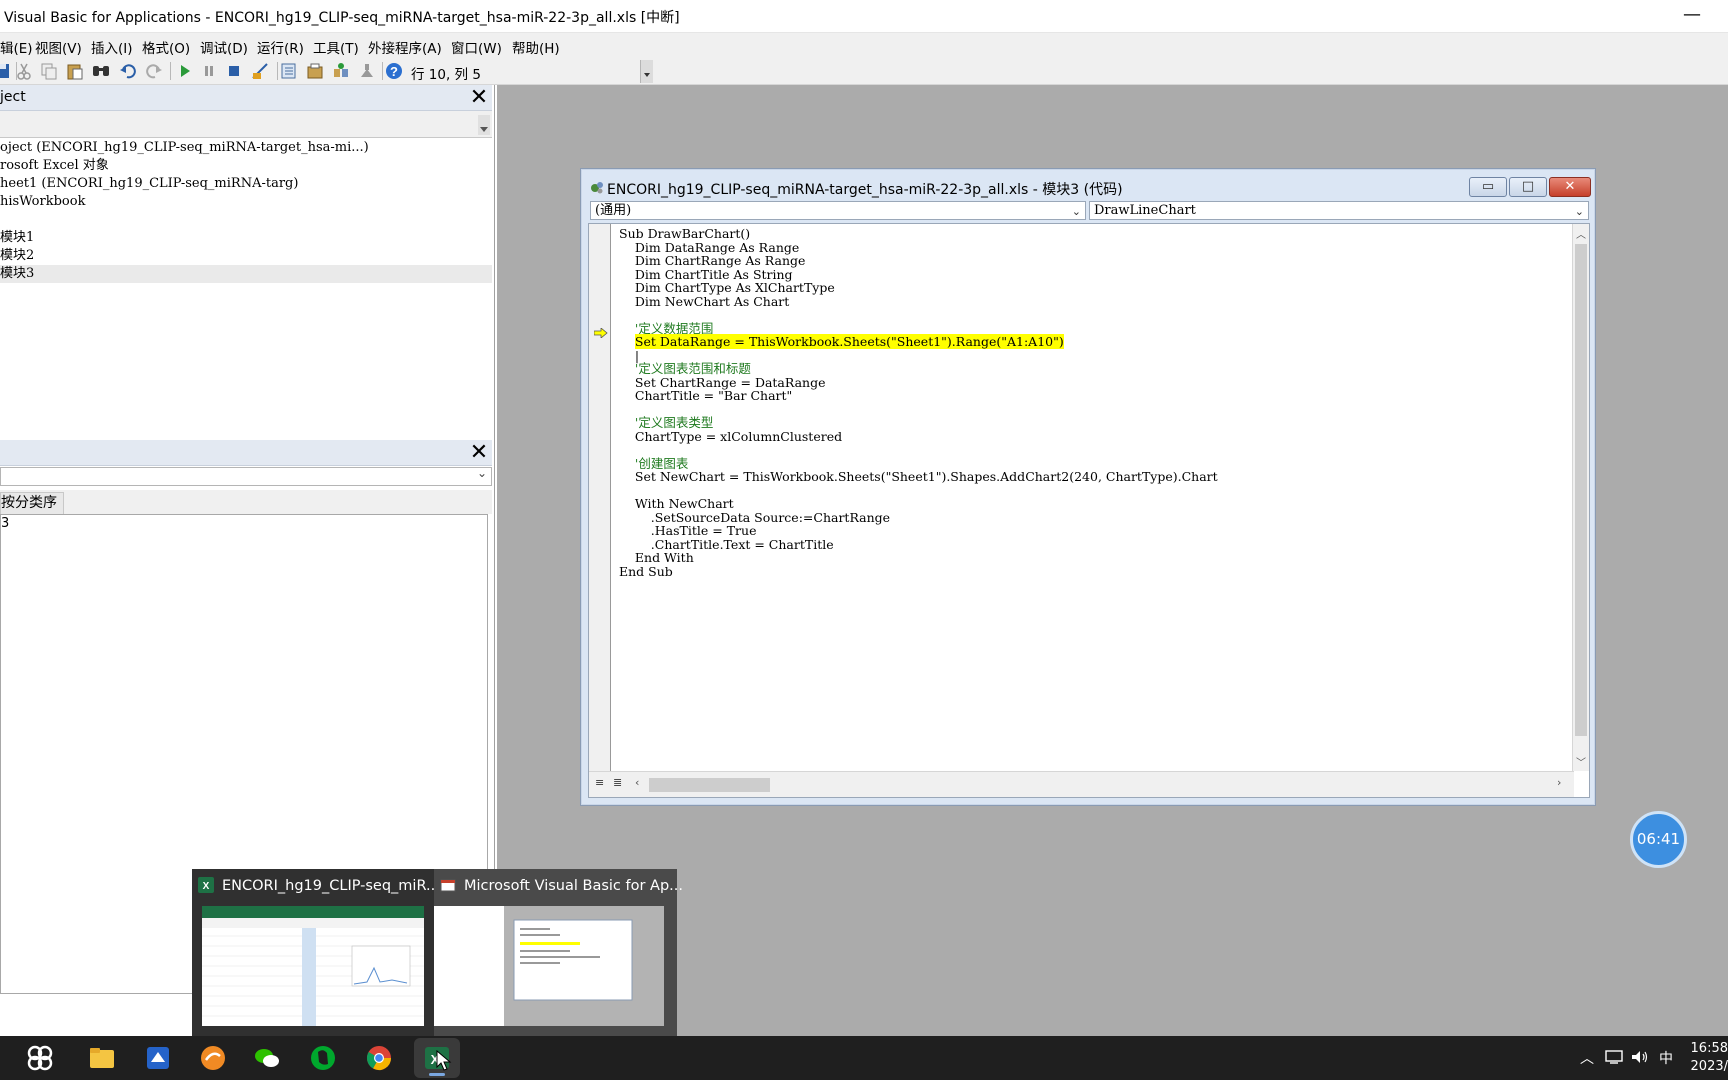 The image size is (1728, 1080). What do you see at coordinates (315, 71) in the screenshot?
I see `properties-icon` at bounding box center [315, 71].